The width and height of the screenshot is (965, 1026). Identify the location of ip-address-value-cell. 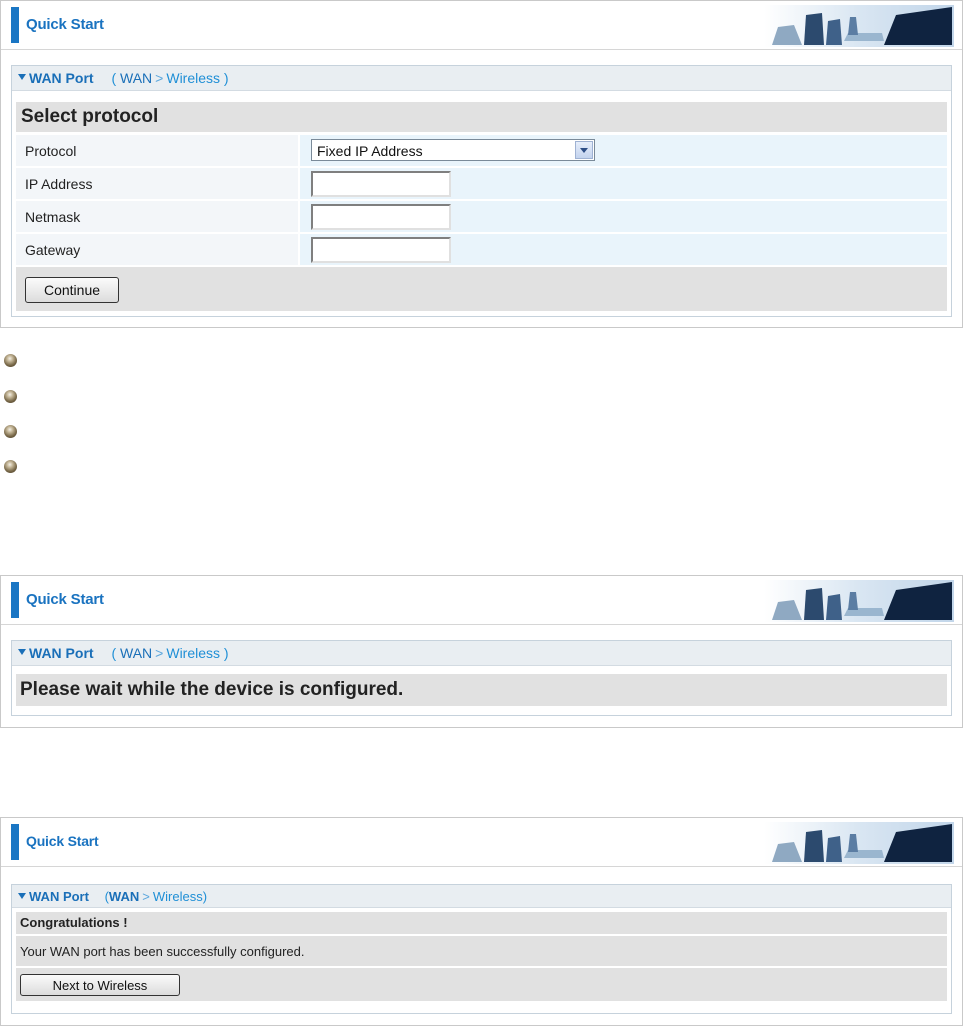
(623, 183).